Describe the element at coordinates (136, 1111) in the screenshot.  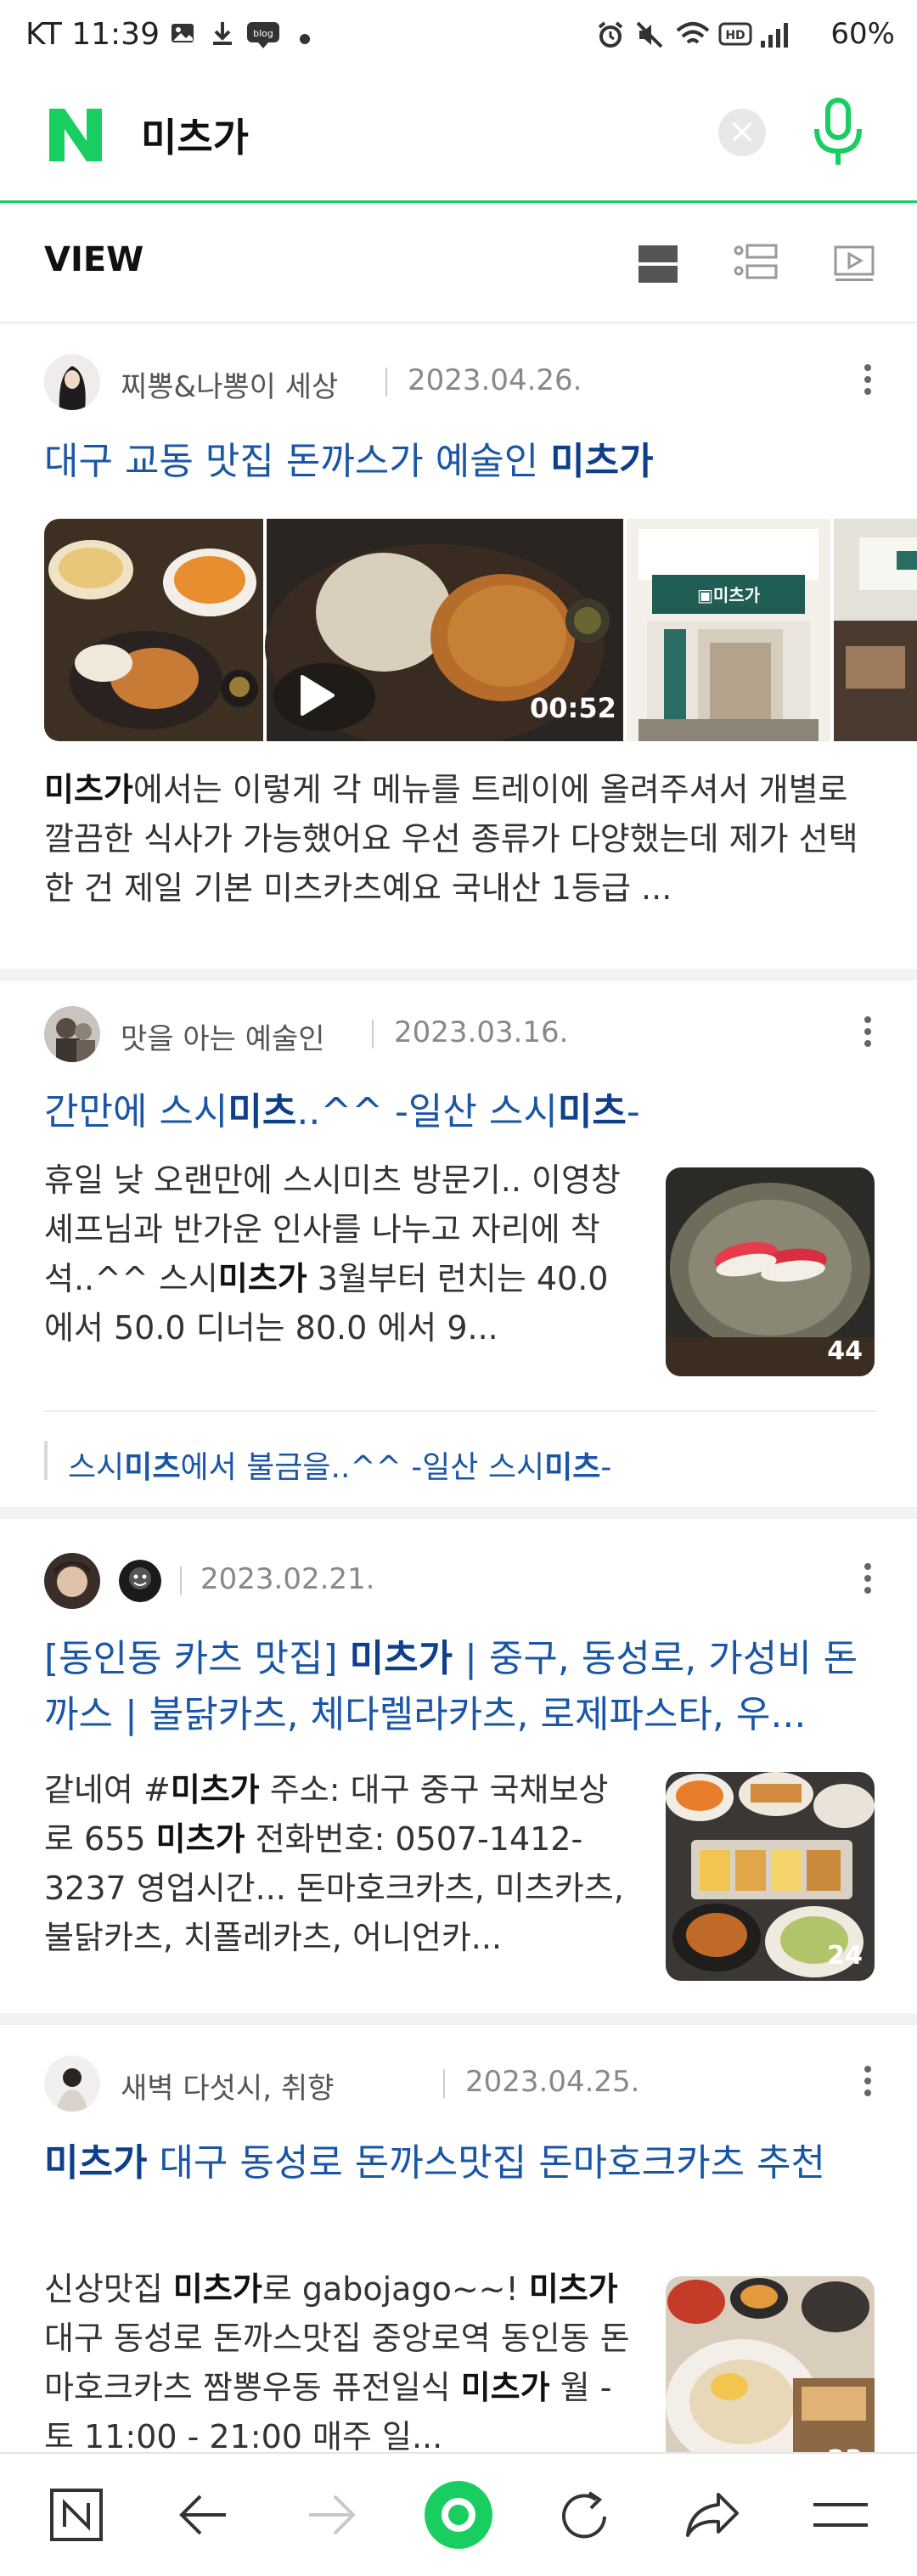
I see `title-text: 간만에 스시` at that location.